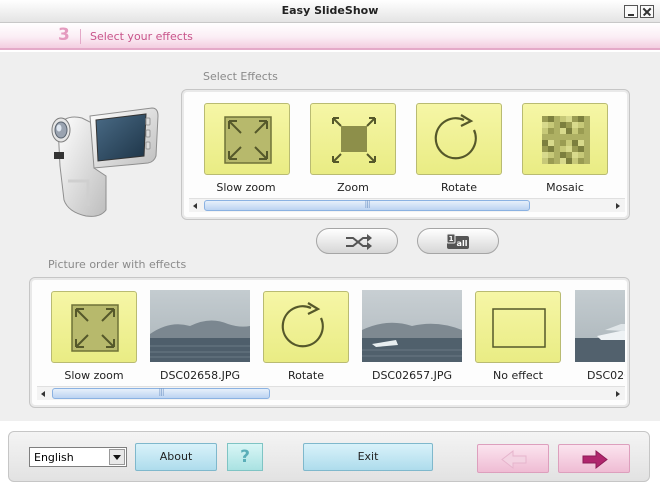  I want to click on next-button, so click(594, 458).